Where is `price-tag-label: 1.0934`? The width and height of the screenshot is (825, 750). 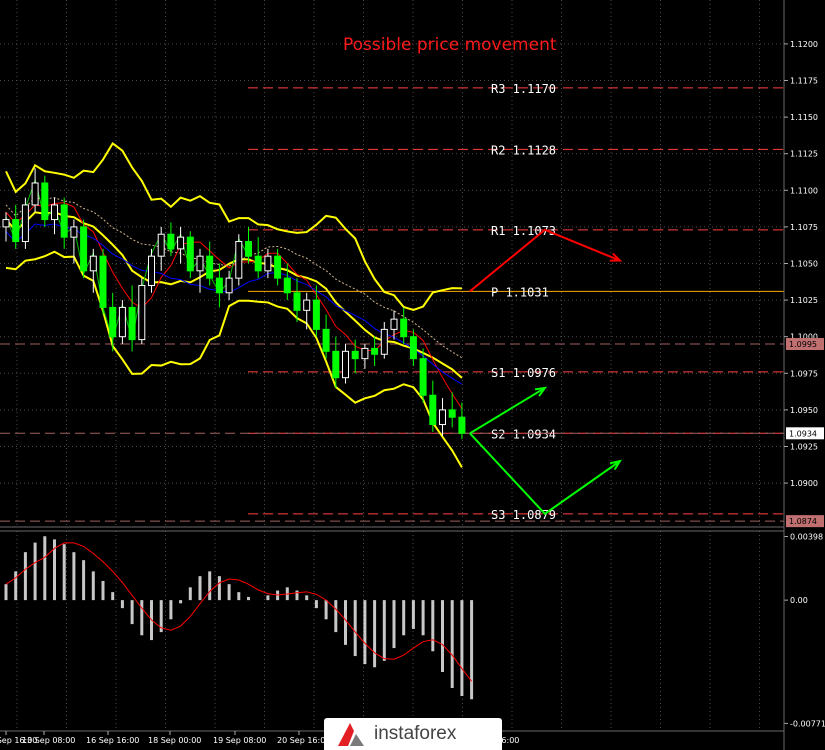 price-tag-label: 1.0934 is located at coordinates (803, 433).